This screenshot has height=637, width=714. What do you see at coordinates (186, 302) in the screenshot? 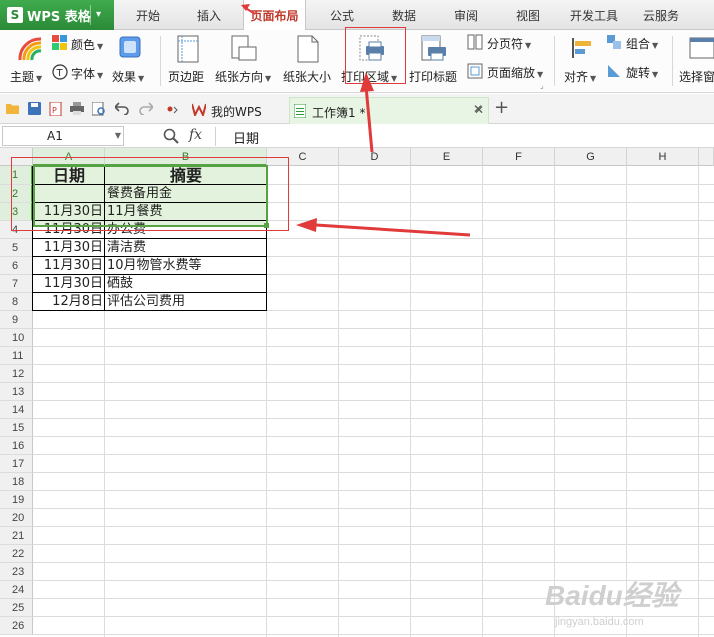
I see `cell-summary: 评估公司费用` at bounding box center [186, 302].